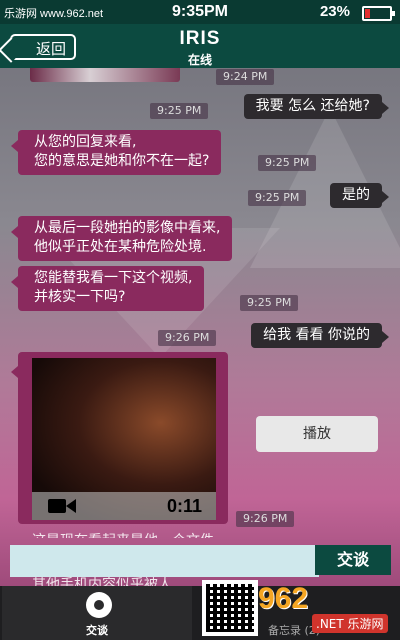  Describe the element at coordinates (350, 623) in the screenshot. I see `watermark-site: .NET 乐游网` at that location.